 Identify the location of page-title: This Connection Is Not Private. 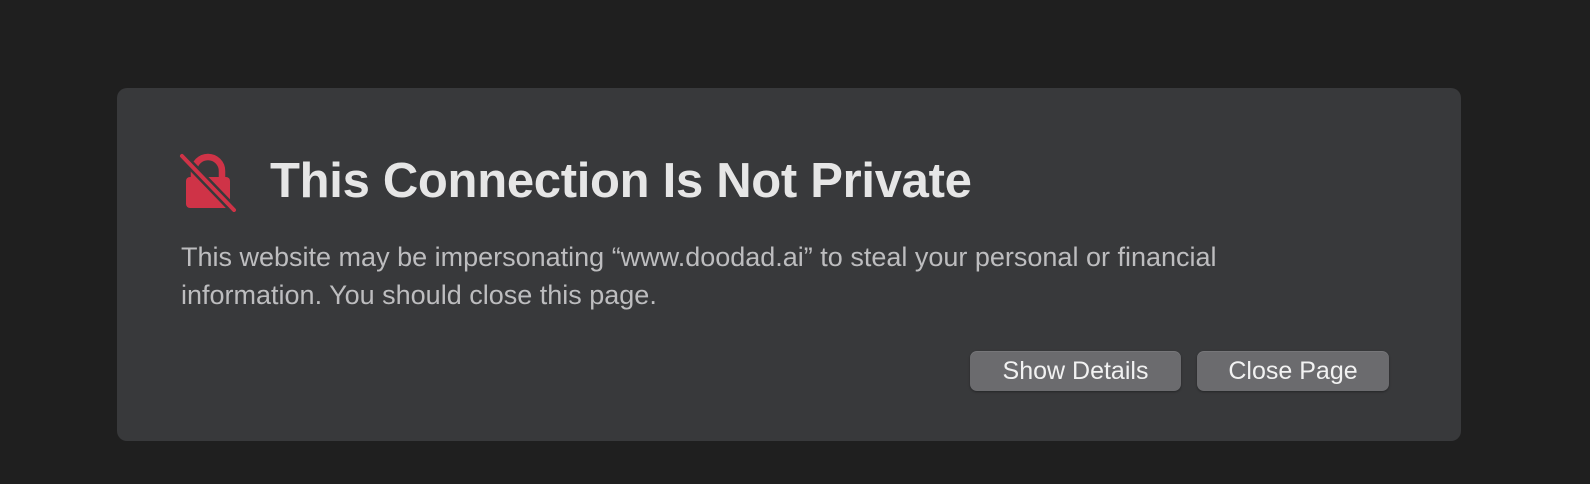
(621, 180).